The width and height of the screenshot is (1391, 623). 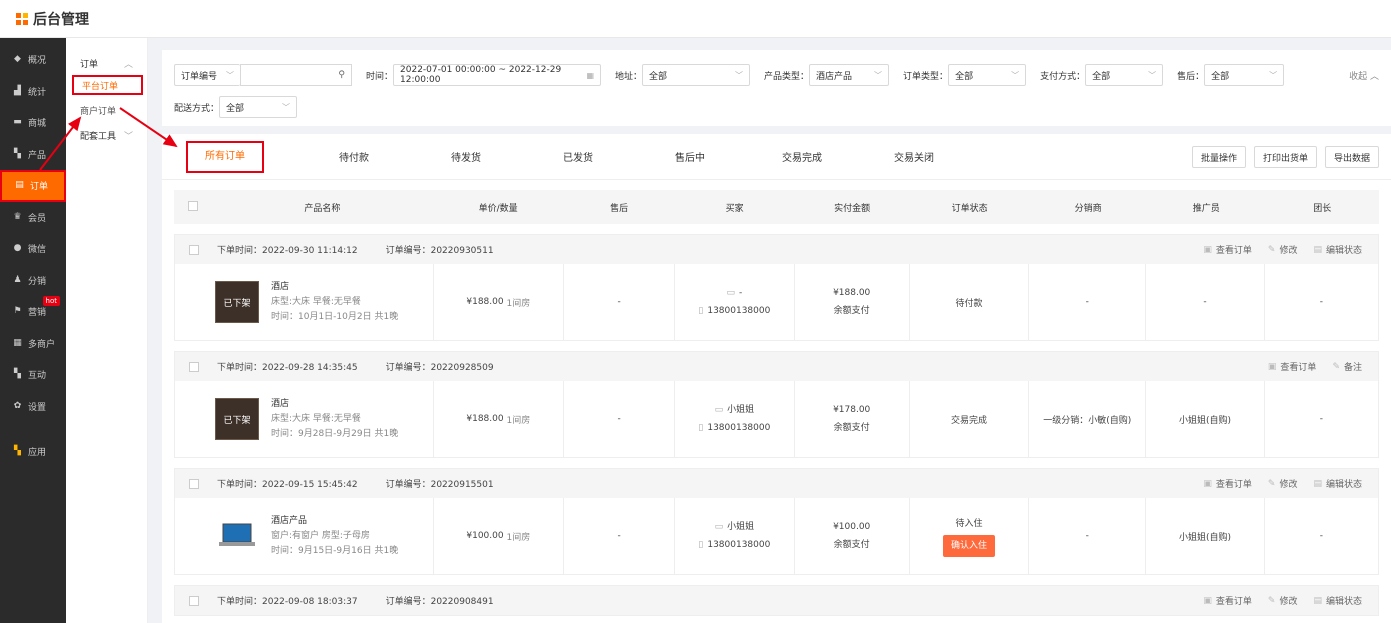 What do you see at coordinates (33, 281) in the screenshot?
I see `sidebar-item-7: ♟ 分销` at bounding box center [33, 281].